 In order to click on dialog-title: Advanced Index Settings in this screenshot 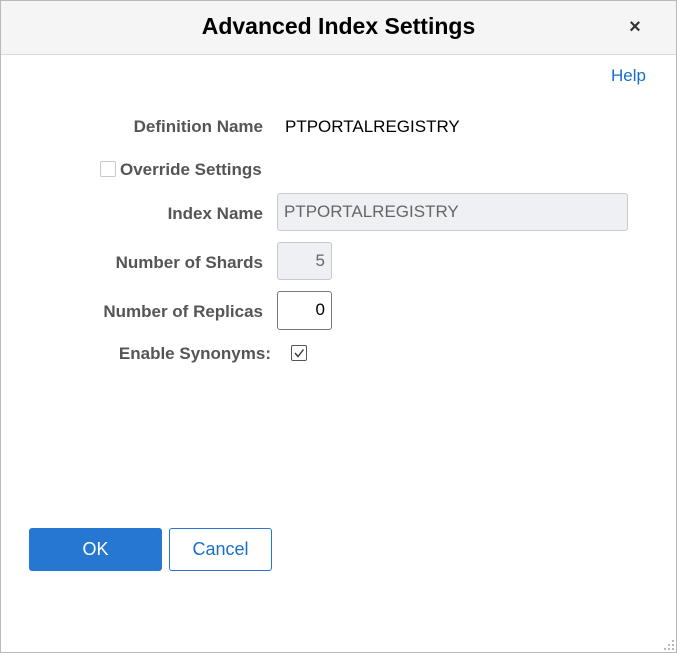, I will do `click(338, 26)`.